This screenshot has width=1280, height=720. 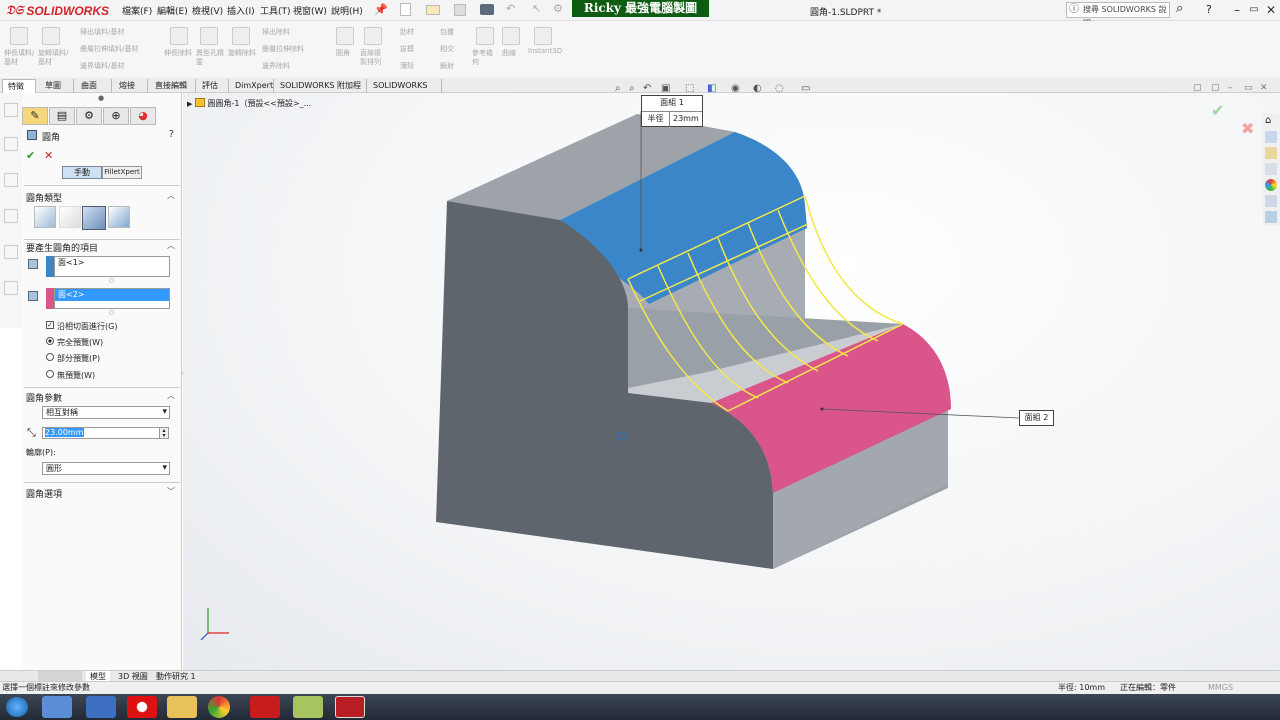 What do you see at coordinates (405, 9) in the screenshot?
I see `new-doc-icon` at bounding box center [405, 9].